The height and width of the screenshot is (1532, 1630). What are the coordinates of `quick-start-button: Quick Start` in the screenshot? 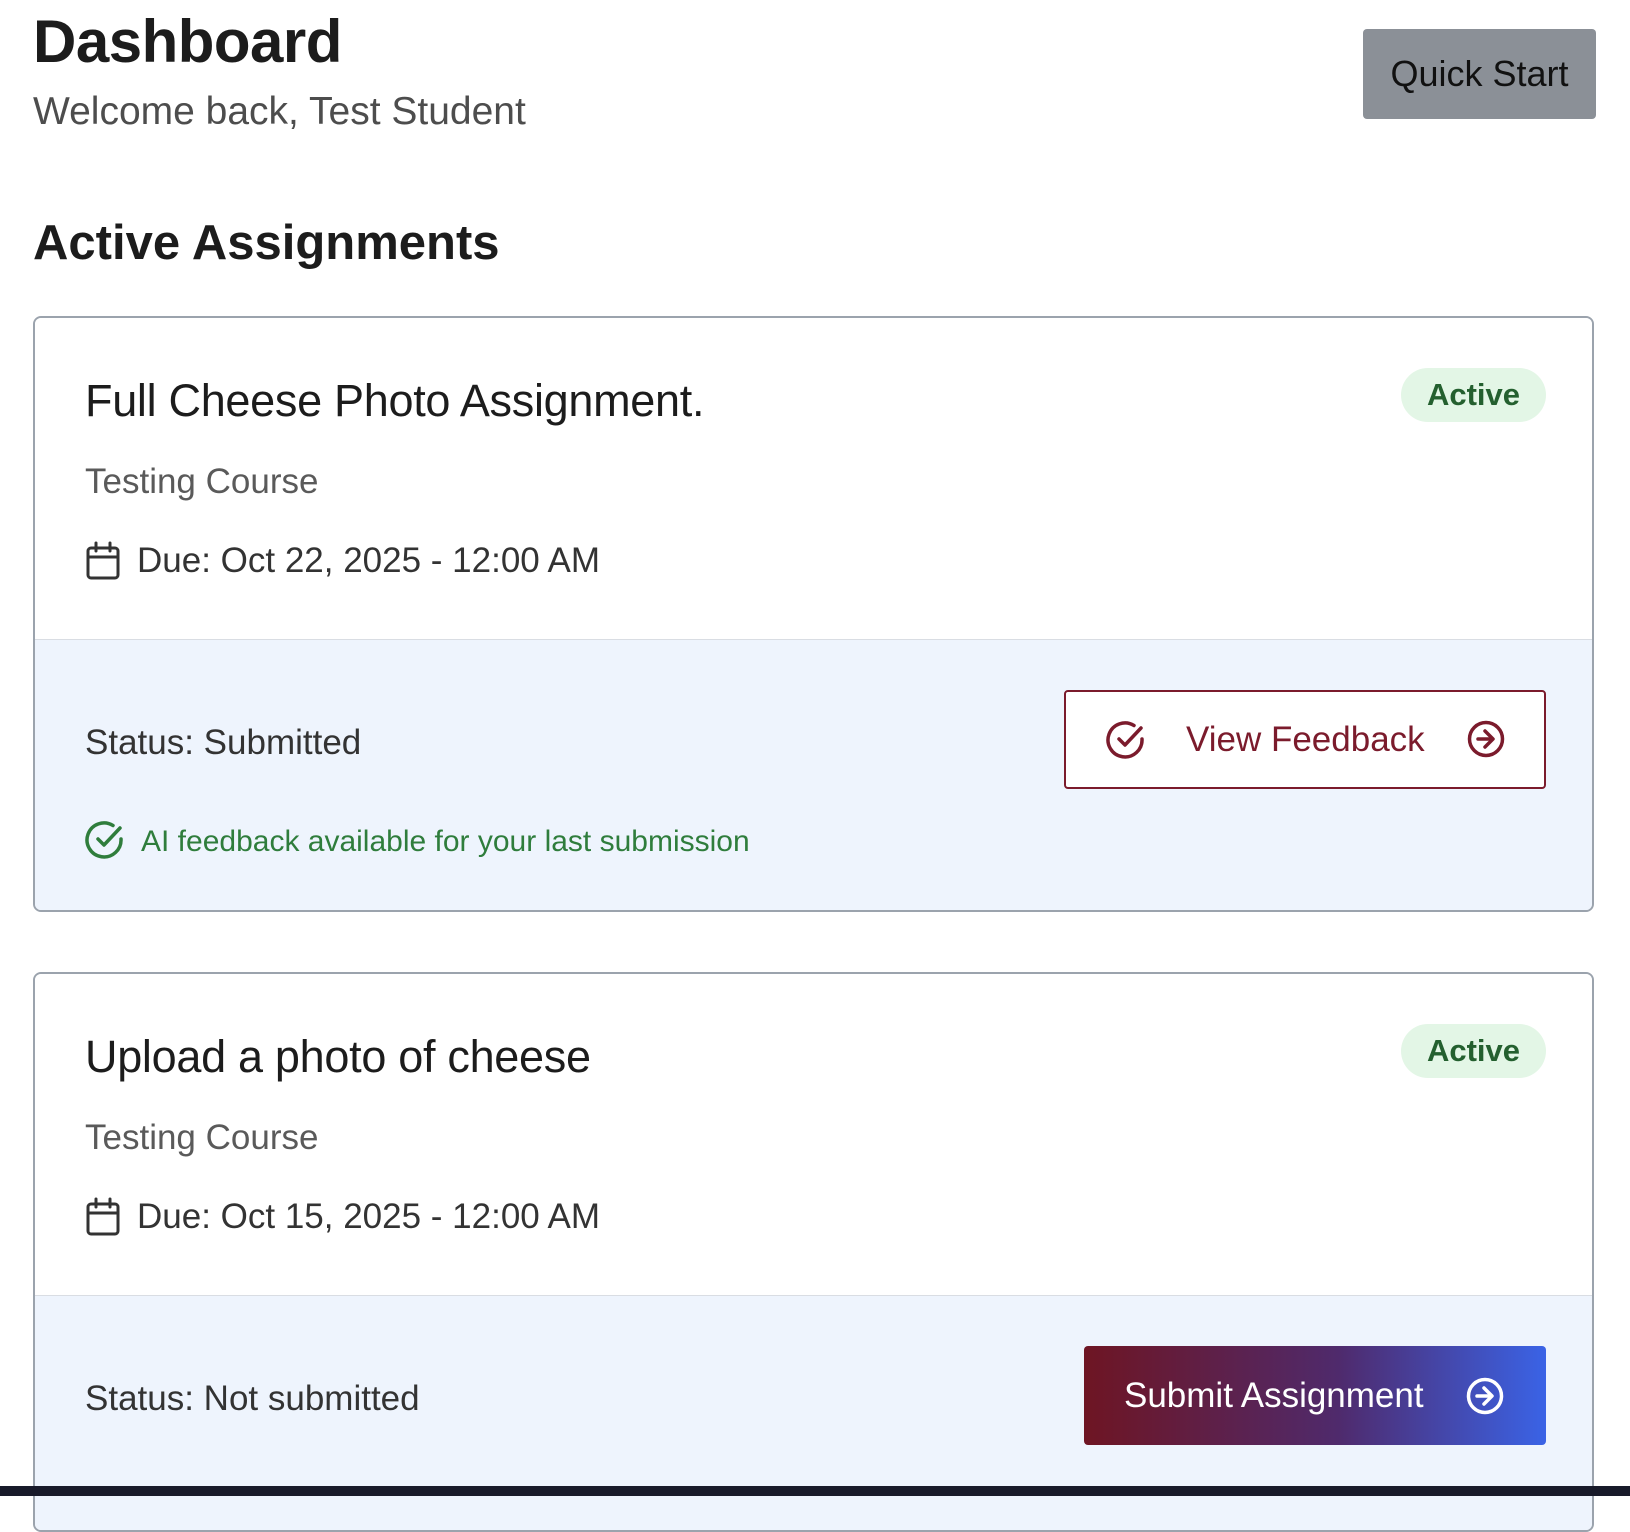 It's located at (1479, 74).